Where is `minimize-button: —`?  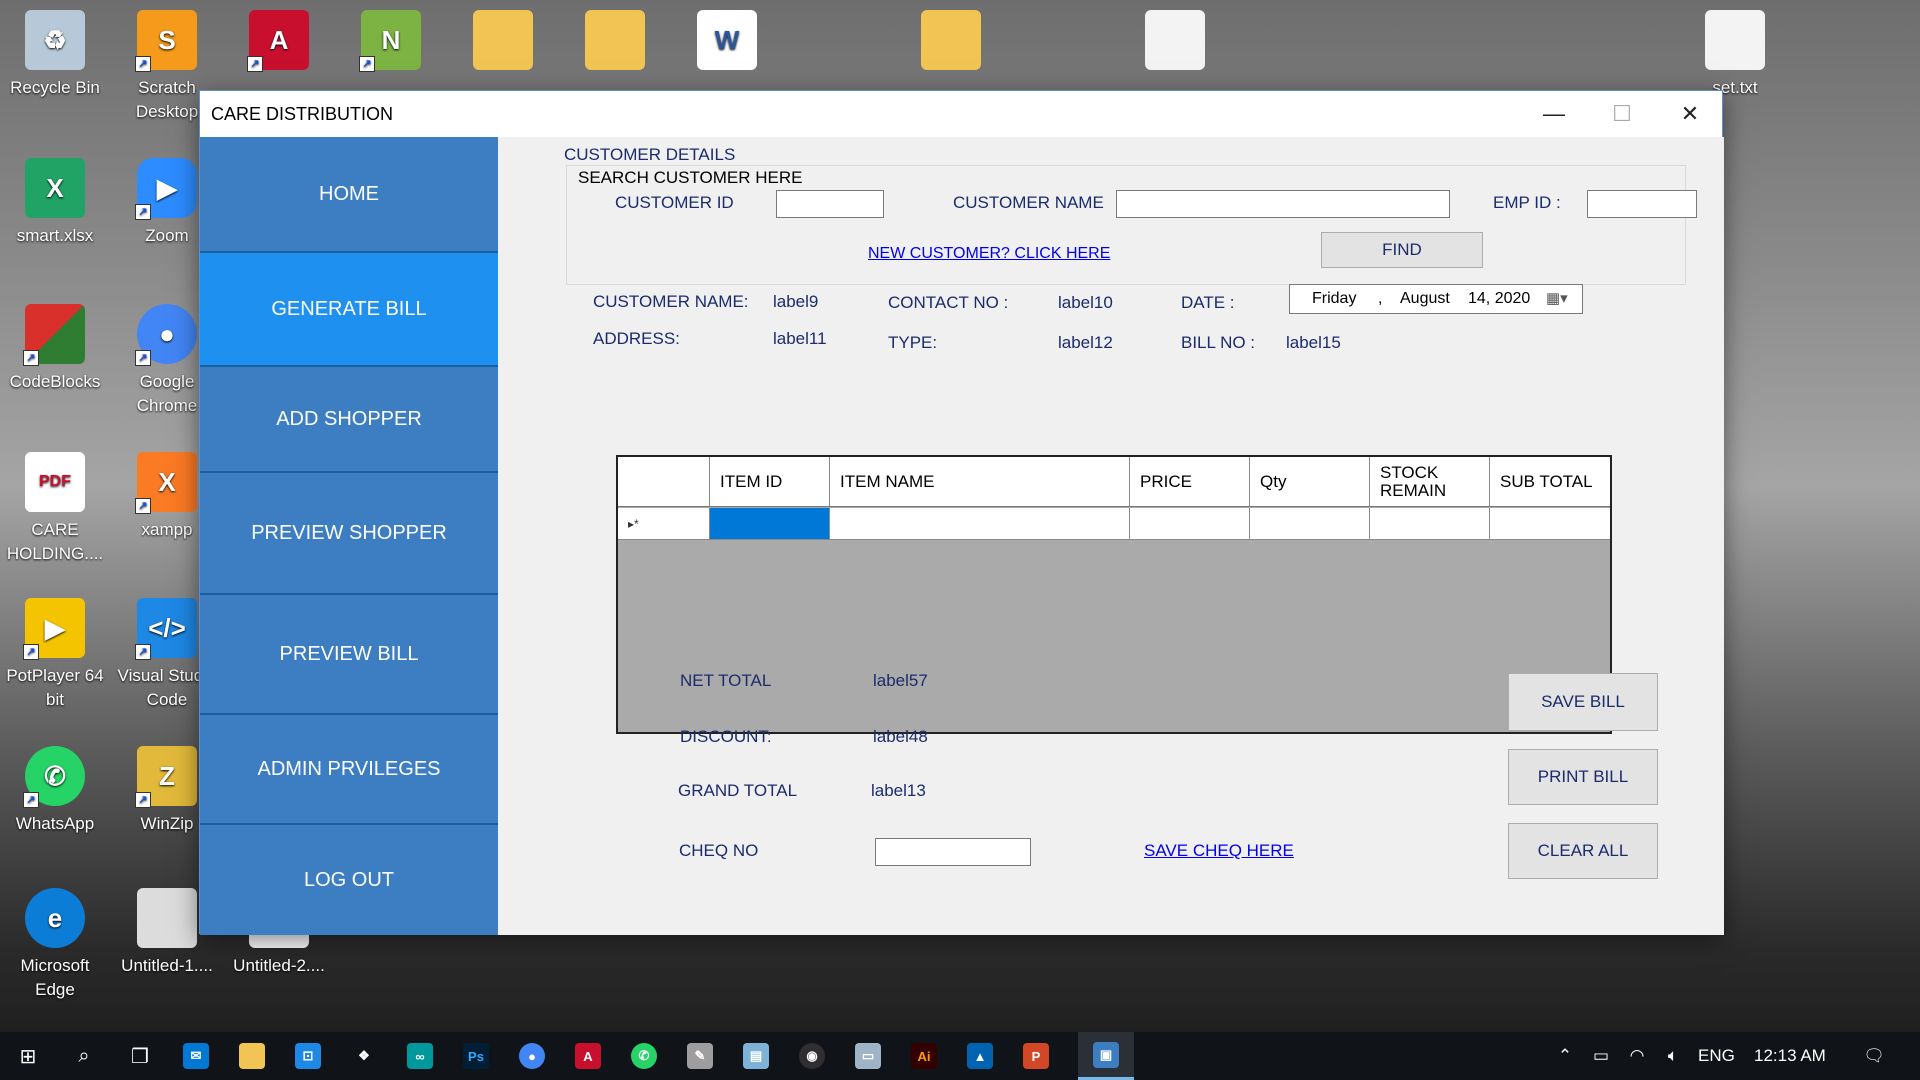
minimize-button: — is located at coordinates (1554, 114).